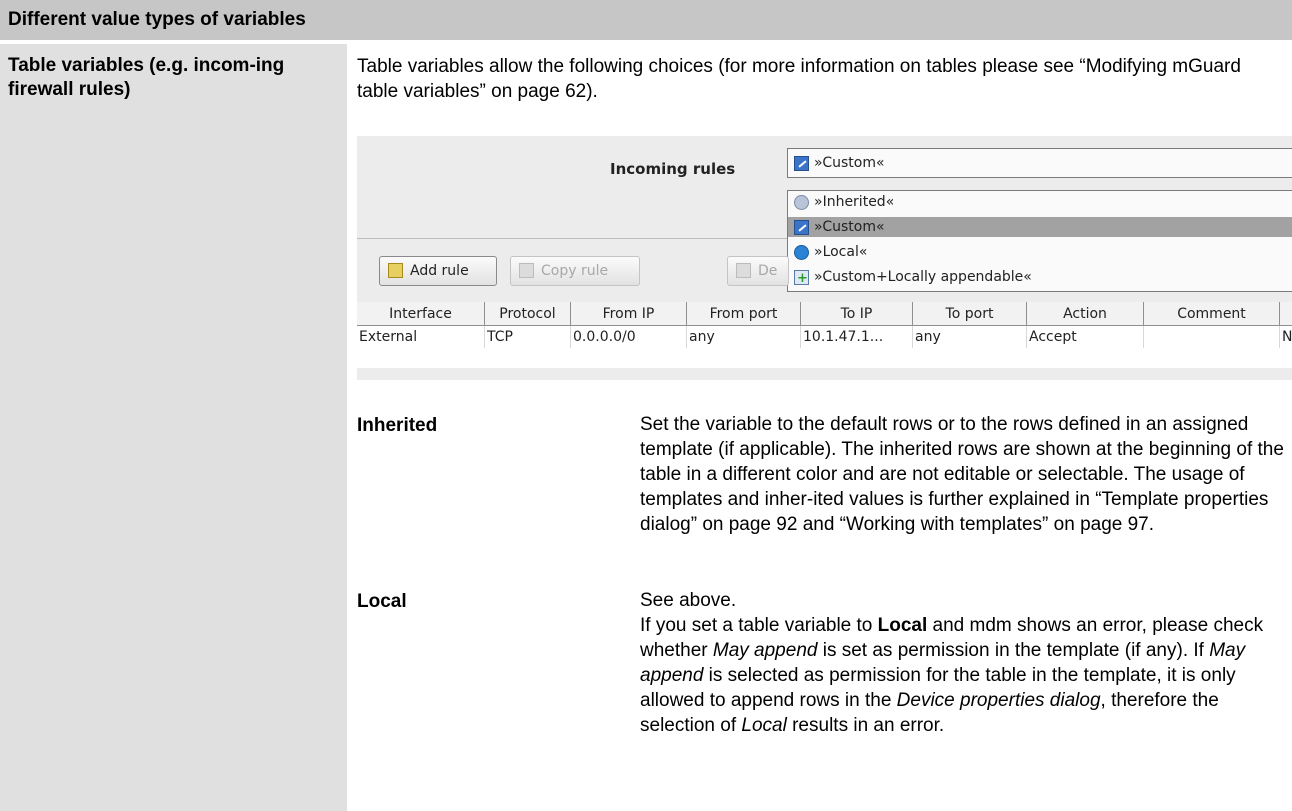  What do you see at coordinates (765, 650) in the screenshot?
I see `italic-term: May append` at bounding box center [765, 650].